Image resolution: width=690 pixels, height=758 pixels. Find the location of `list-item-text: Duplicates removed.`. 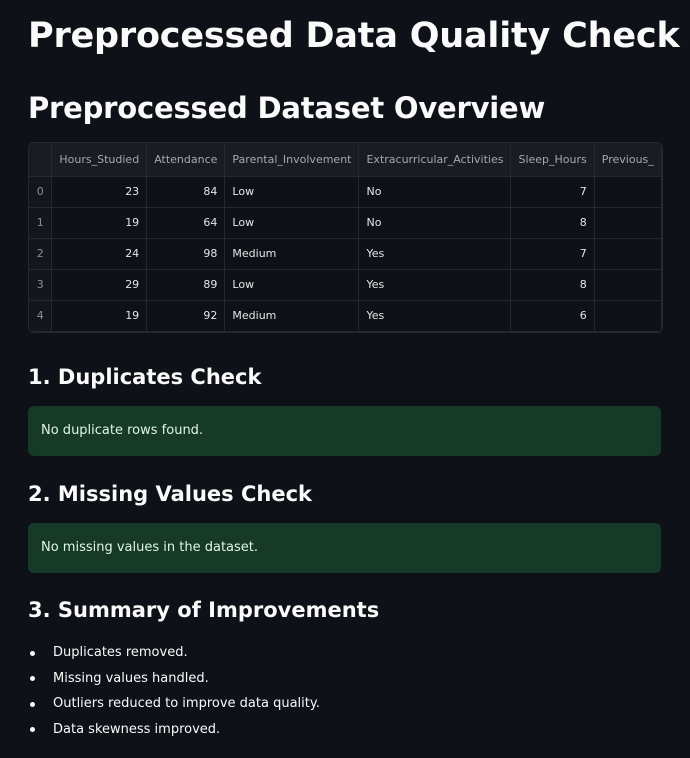

list-item-text: Duplicates removed. is located at coordinates (120, 652).